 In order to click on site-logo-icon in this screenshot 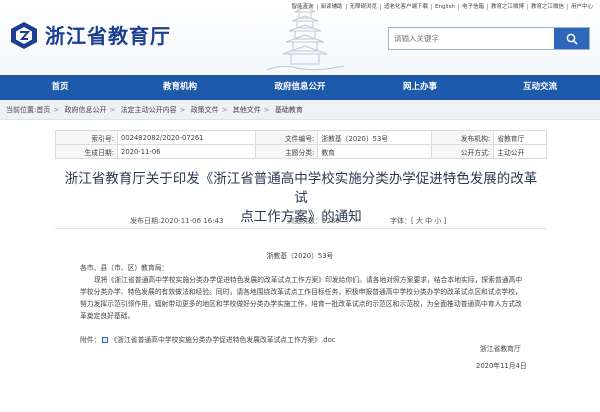, I will do `click(24, 35)`.